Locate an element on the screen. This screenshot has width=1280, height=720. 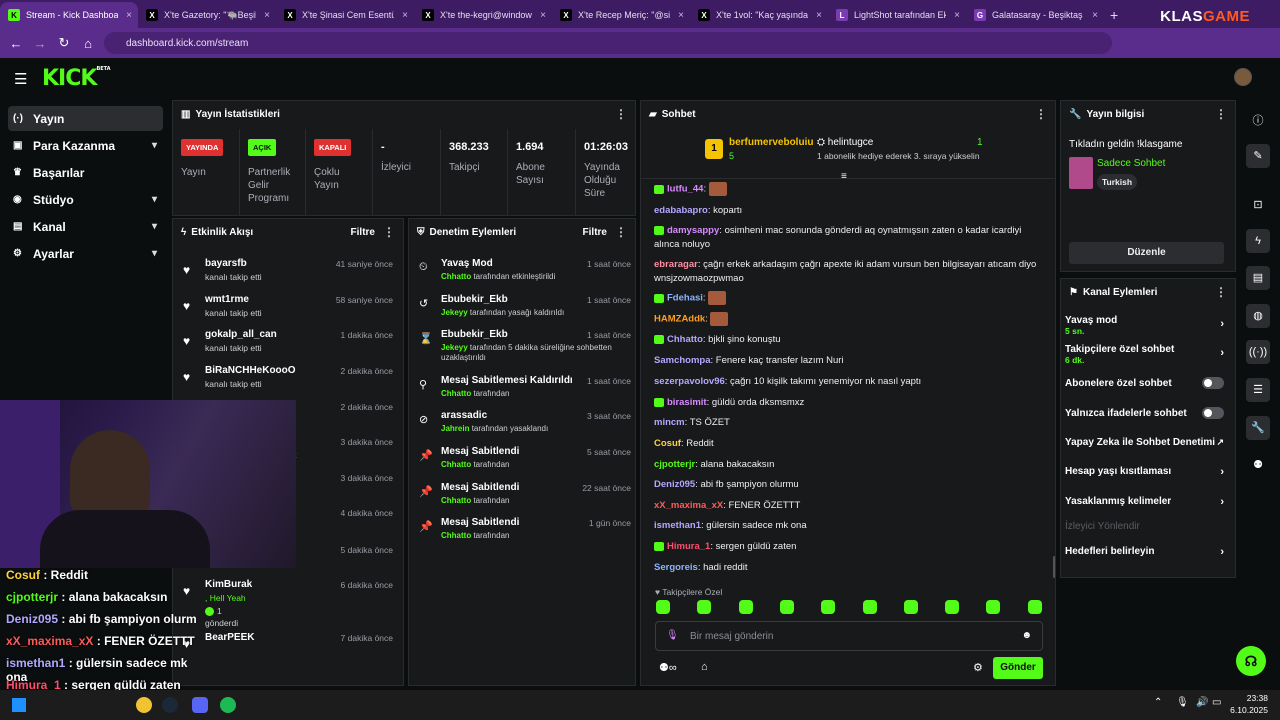
chat-username: damysappy is located at coordinates (693, 230).